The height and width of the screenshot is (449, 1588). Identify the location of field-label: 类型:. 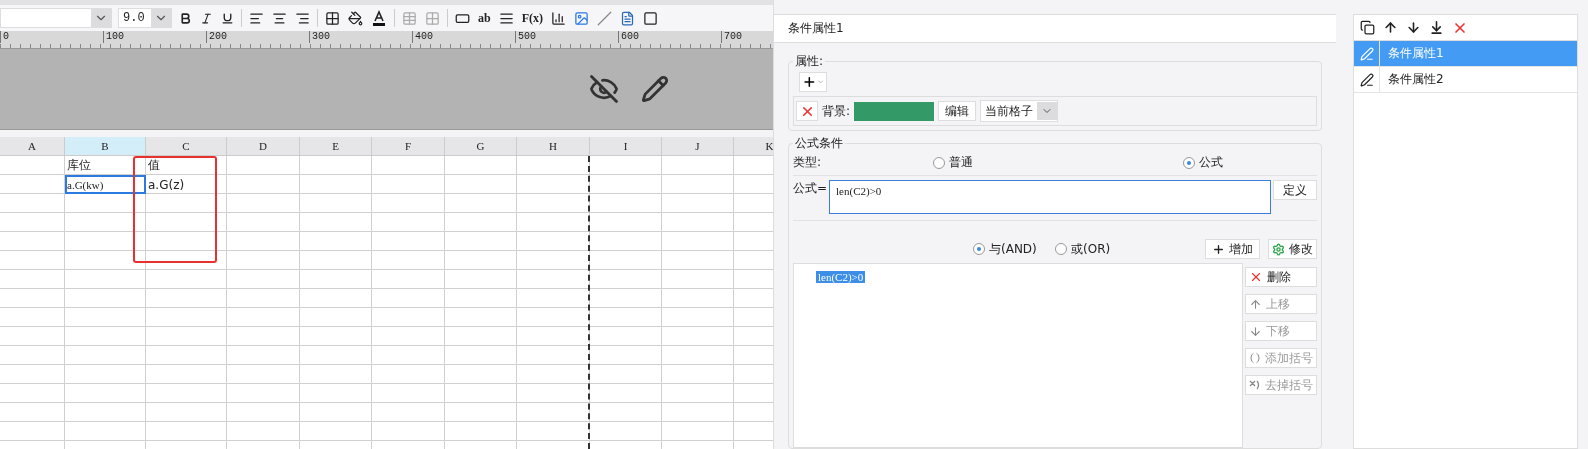
(808, 162).